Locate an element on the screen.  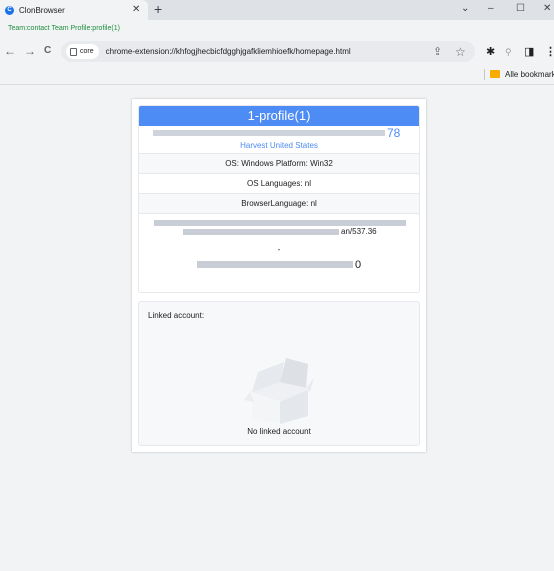
user-agent-row: an/537.36 - 0 is located at coordinates (279, 243).